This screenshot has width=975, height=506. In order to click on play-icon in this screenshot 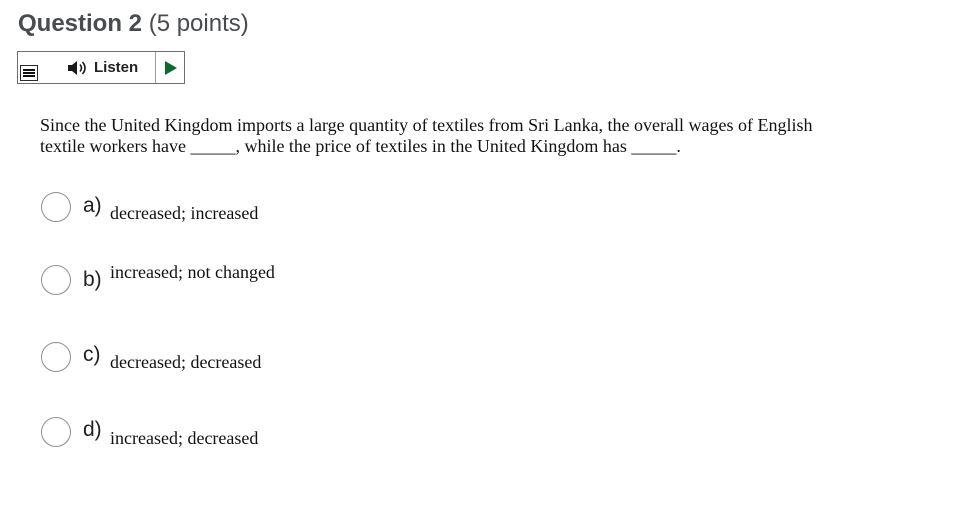, I will do `click(171, 68)`.